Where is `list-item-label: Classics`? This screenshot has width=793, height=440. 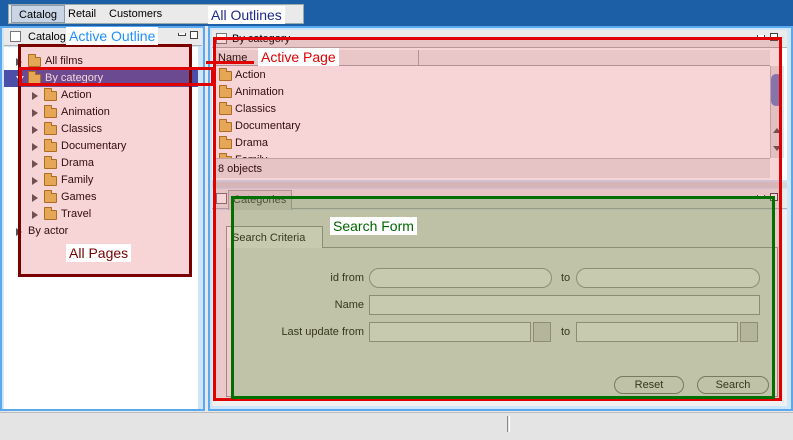
list-item-label: Classics is located at coordinates (255, 109).